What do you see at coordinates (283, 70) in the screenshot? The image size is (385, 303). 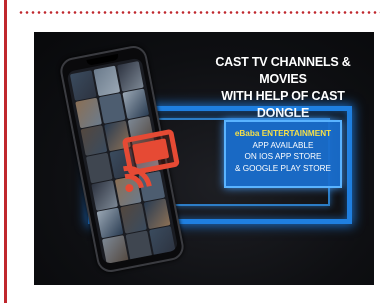 I see `headline-line-1: CAST TV CHANNELS & MOVIES` at bounding box center [283, 70].